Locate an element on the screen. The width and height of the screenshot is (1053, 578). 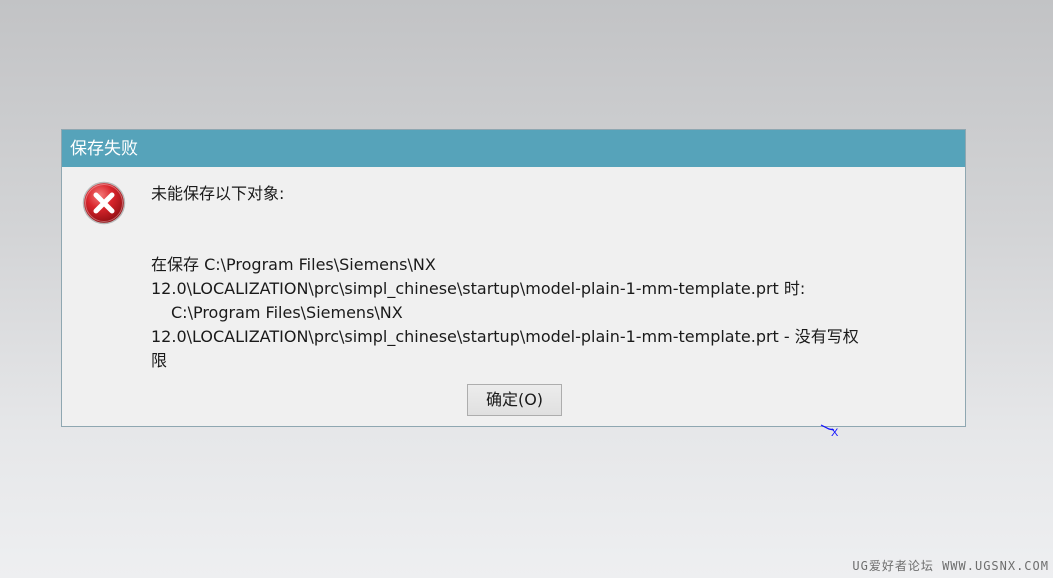
message-line: C:\Program Files\Siemens\NX is located at coordinates (287, 312).